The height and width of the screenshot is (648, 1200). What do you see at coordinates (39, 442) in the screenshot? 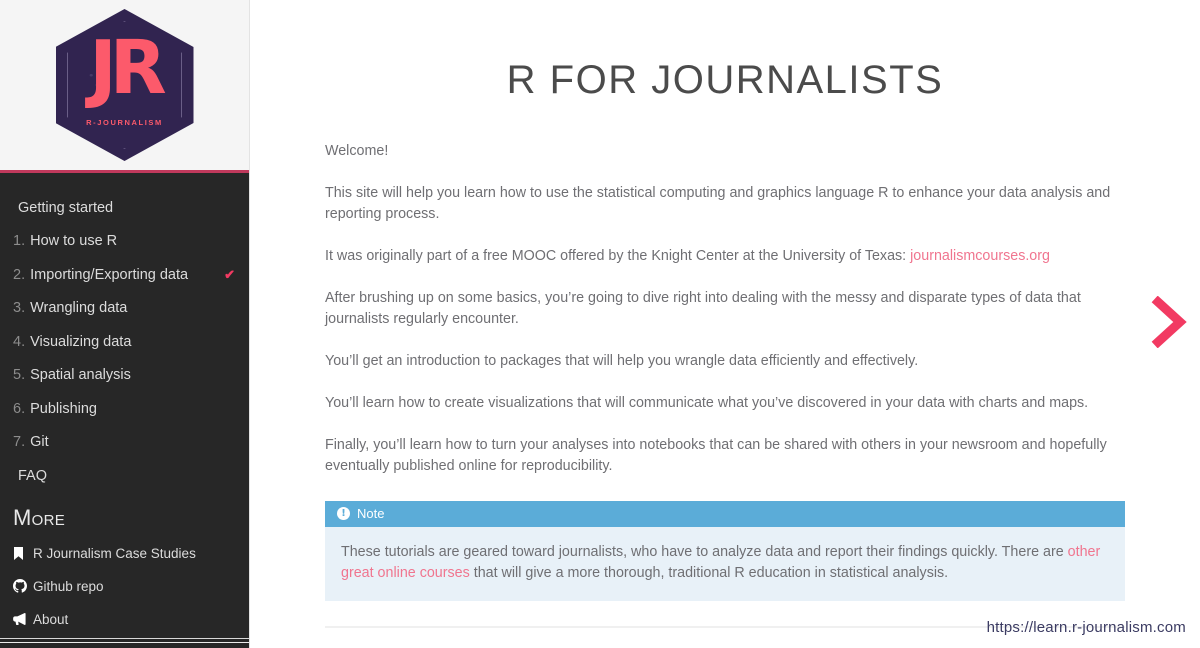
I see `nav-label: Git` at bounding box center [39, 442].